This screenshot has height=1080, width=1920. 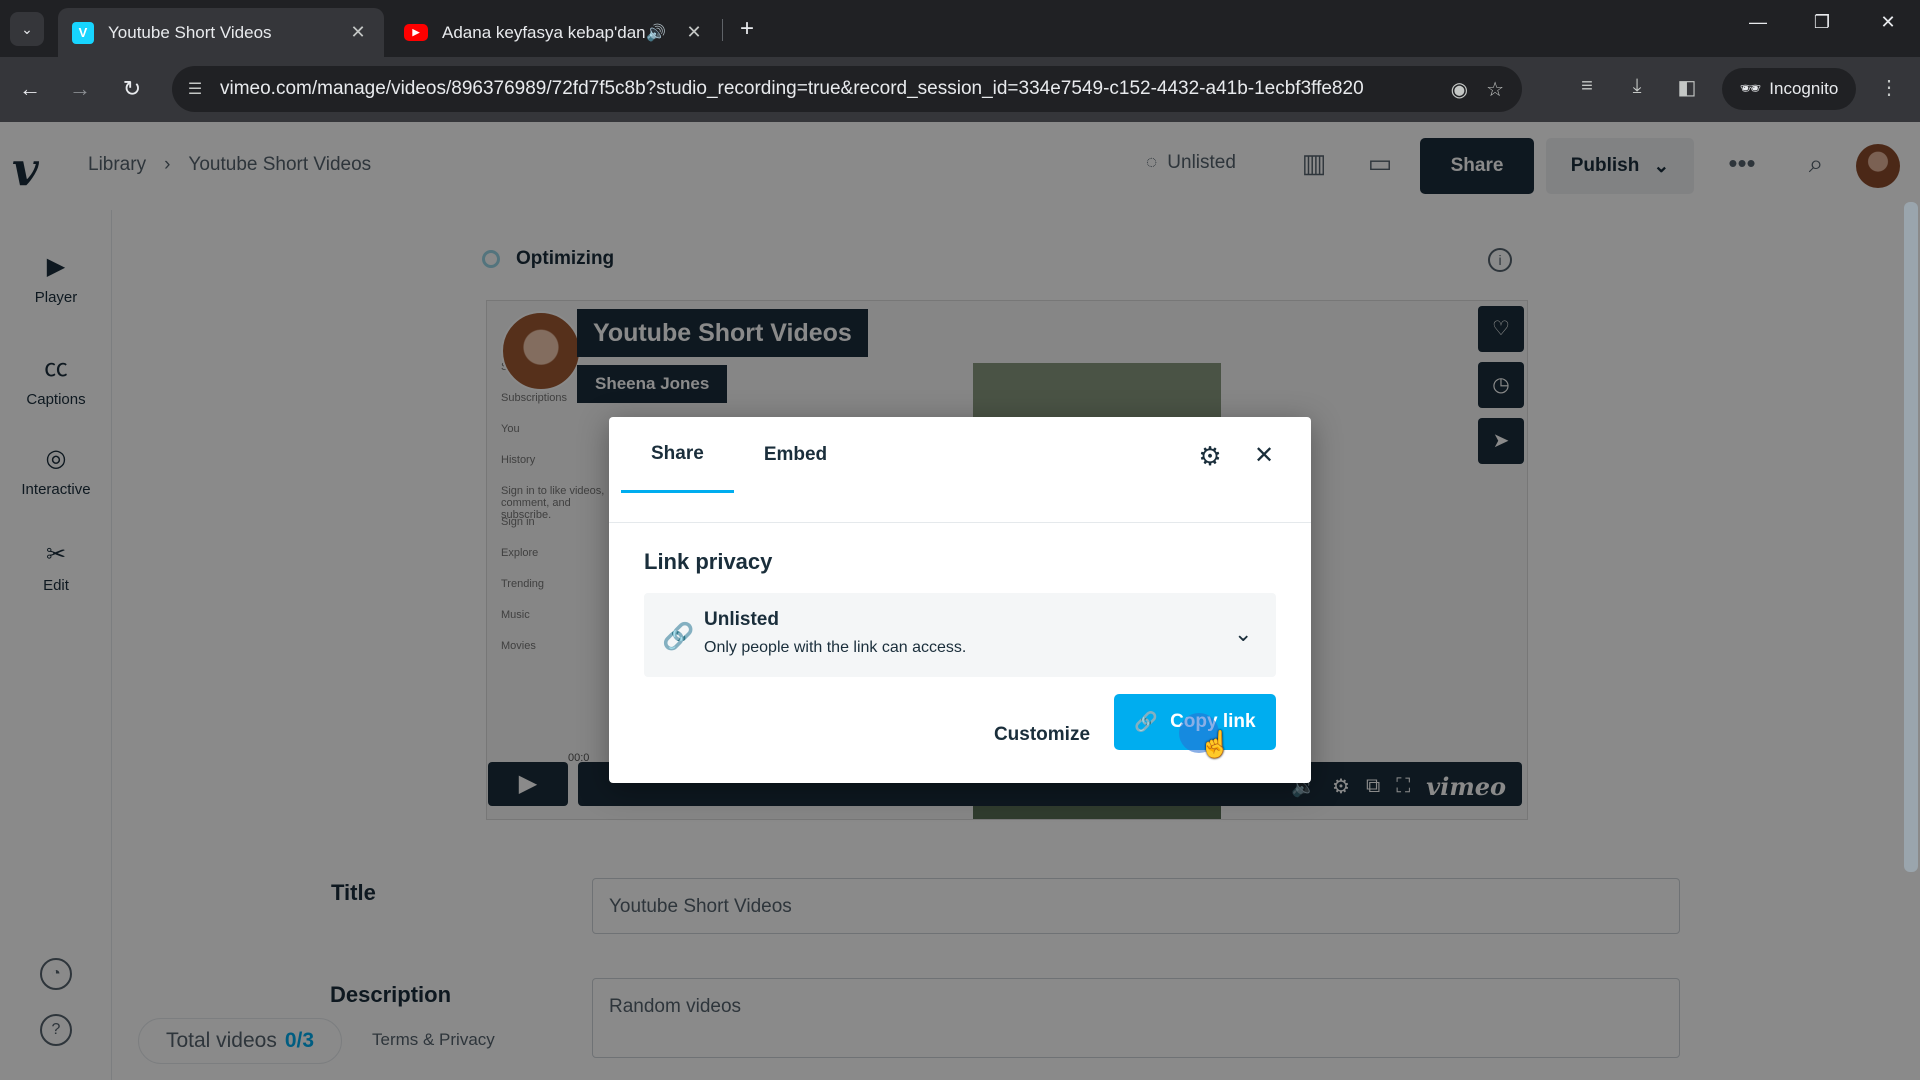 I want to click on side-panel-icon: ◧, so click(x=1687, y=87).